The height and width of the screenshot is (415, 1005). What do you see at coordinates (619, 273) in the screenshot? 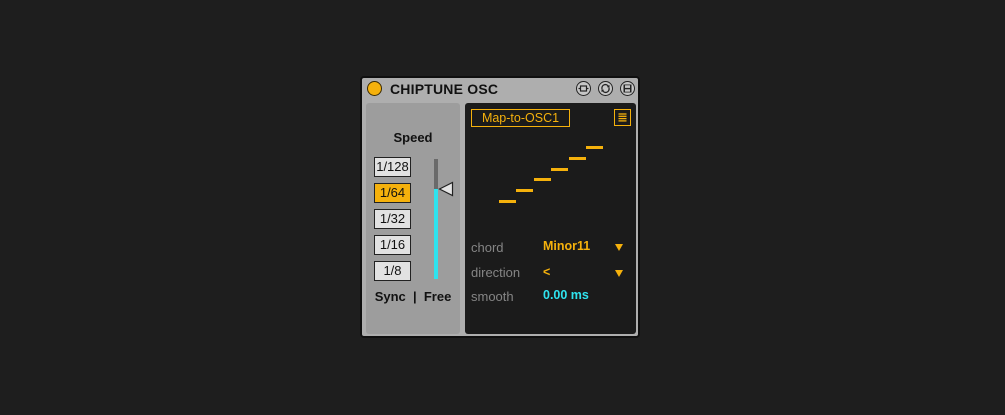
I see `direction-dropdown-arrow-icon` at bounding box center [619, 273].